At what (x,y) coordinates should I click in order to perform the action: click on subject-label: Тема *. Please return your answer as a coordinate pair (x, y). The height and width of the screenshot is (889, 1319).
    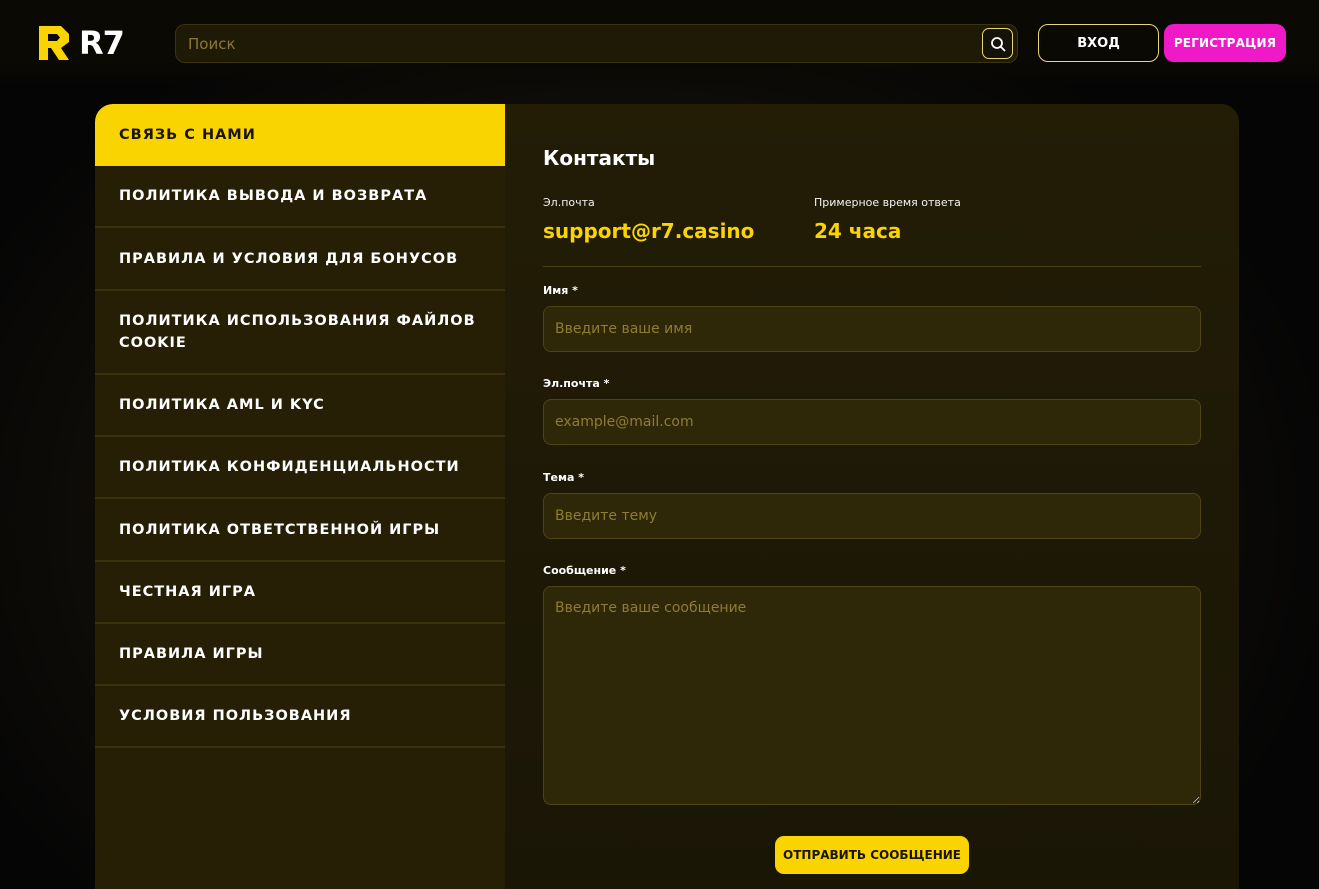
    Looking at the image, I should click on (563, 477).